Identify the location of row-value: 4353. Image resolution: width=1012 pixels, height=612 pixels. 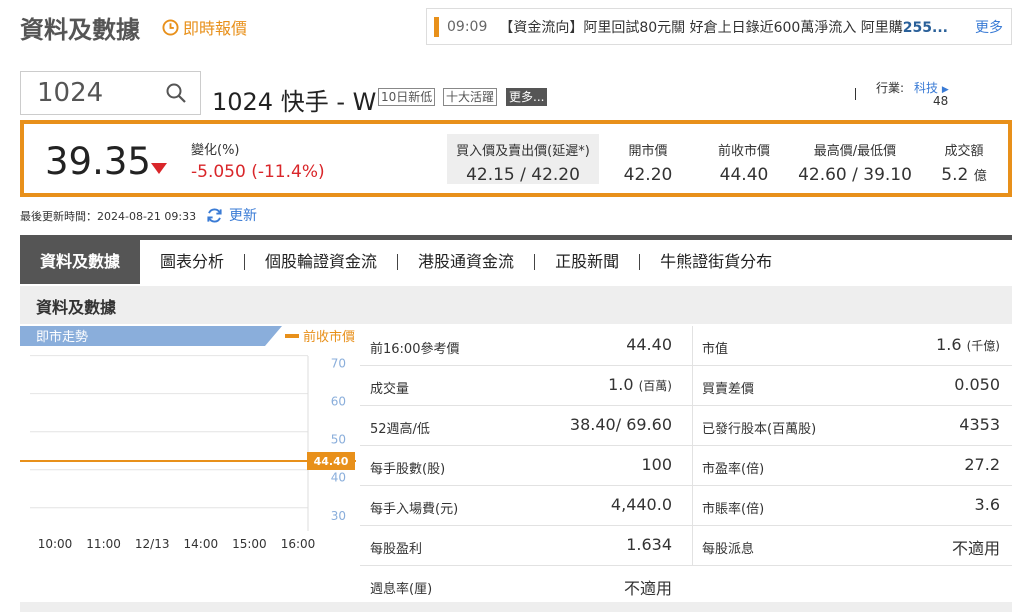
(979, 424).